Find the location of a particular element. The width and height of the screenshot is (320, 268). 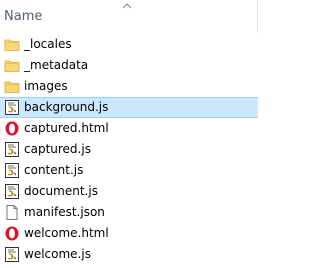

list-item-document-js: document.js is located at coordinates (129, 191).